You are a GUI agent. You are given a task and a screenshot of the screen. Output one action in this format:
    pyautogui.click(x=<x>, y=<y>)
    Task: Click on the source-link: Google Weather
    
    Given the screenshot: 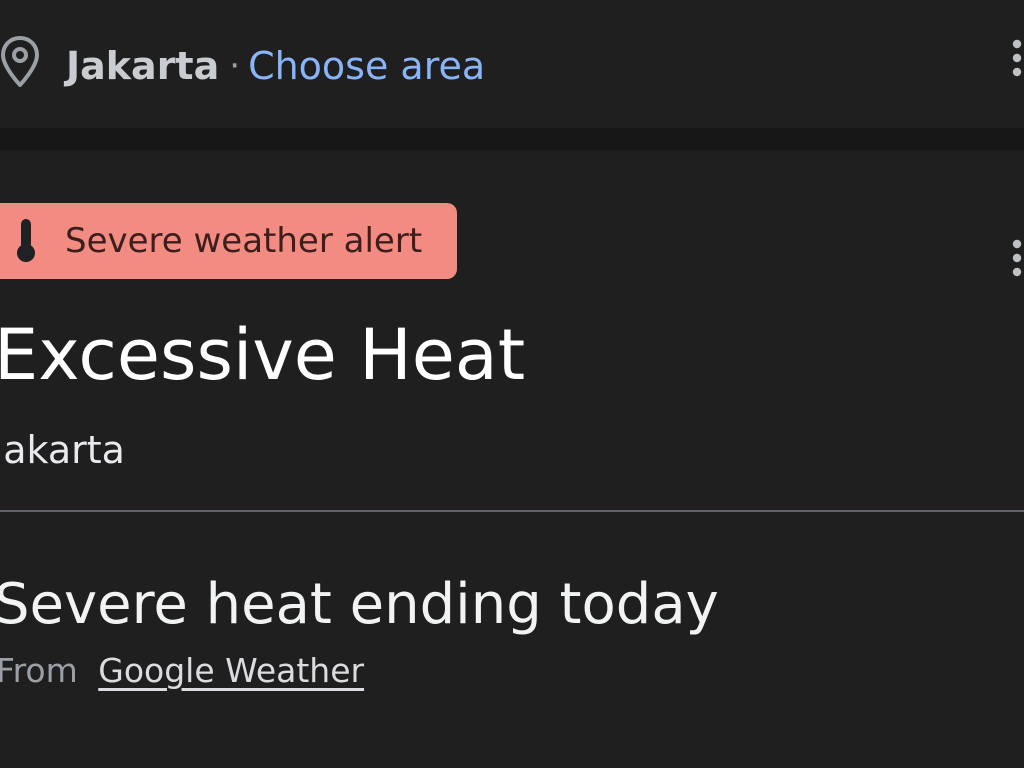 What is the action you would take?
    pyautogui.click(x=231, y=670)
    